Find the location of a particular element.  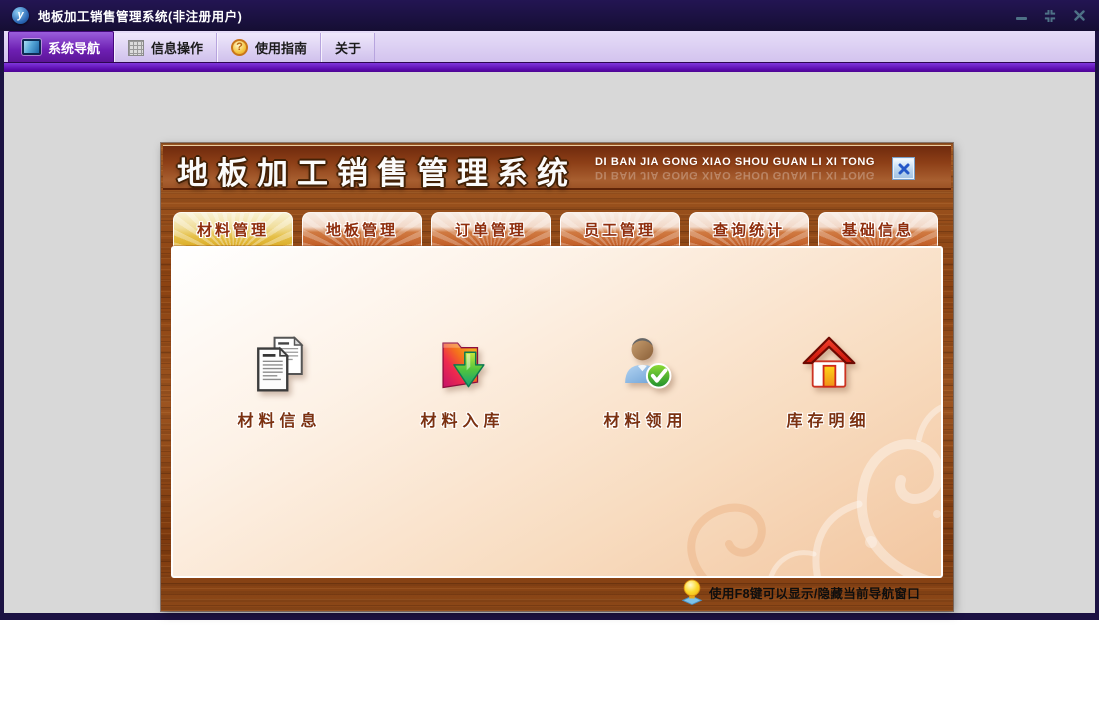

menubar: 系统导航 信息操作 ? 使用指南 关于 is located at coordinates (549, 46).